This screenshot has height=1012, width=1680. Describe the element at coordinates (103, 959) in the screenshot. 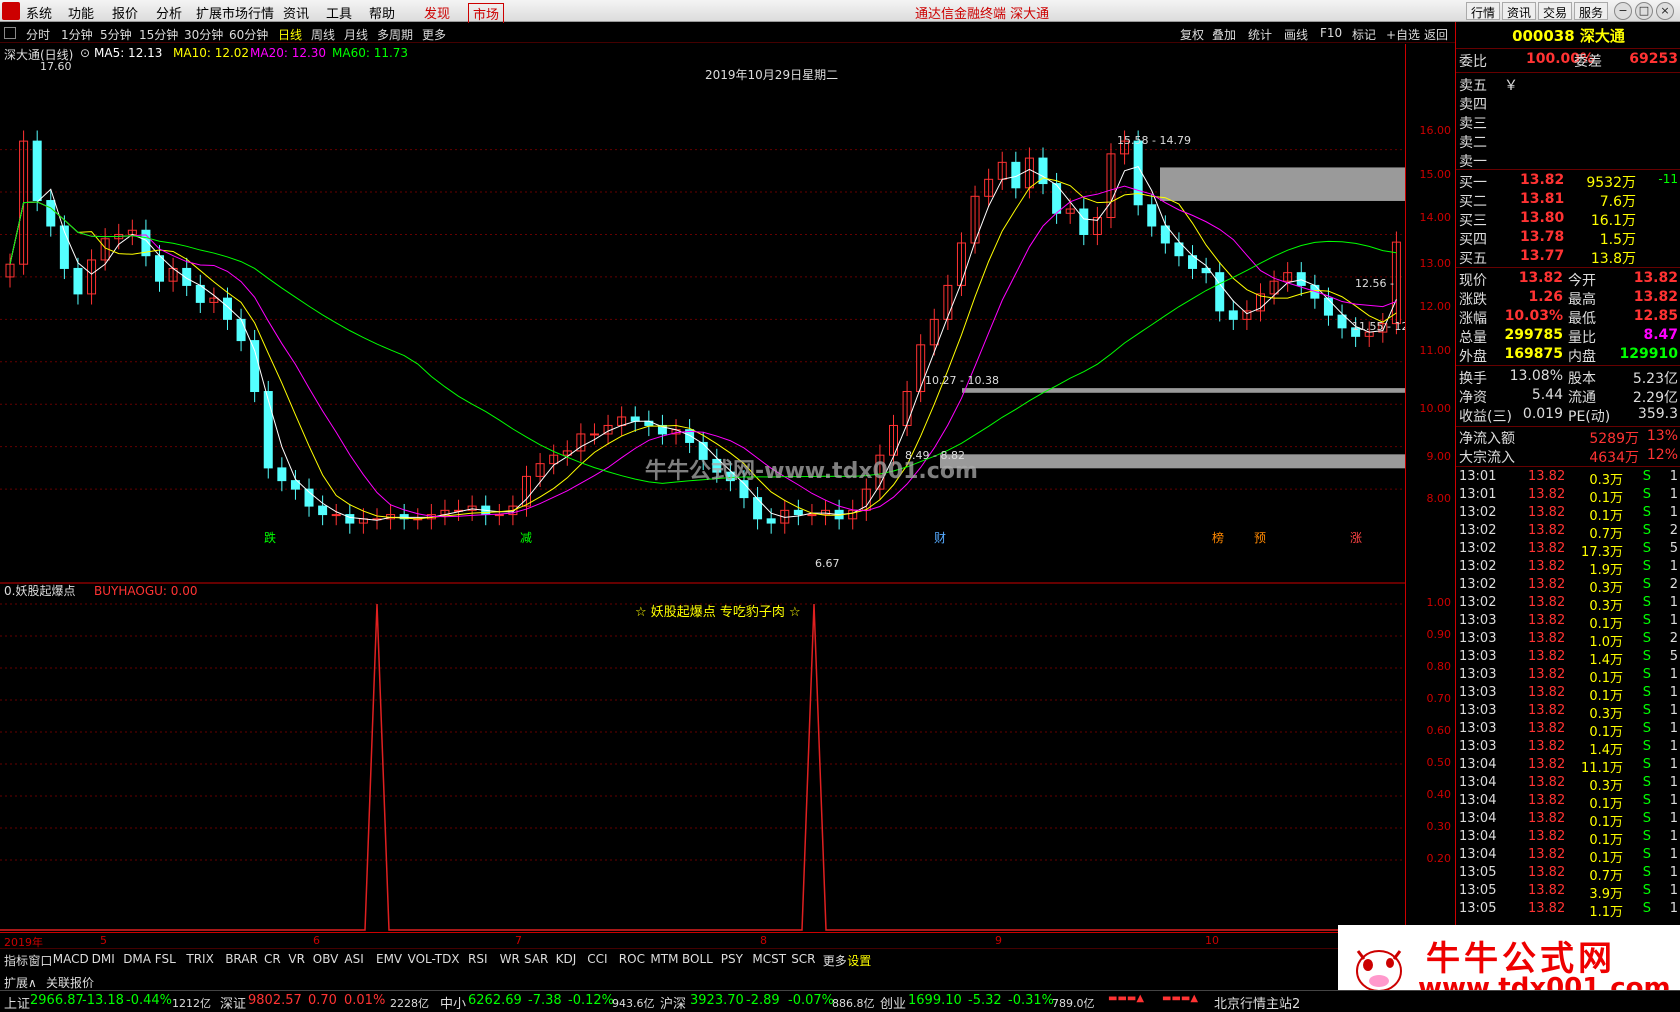

I see `tab-3: DMI` at that location.